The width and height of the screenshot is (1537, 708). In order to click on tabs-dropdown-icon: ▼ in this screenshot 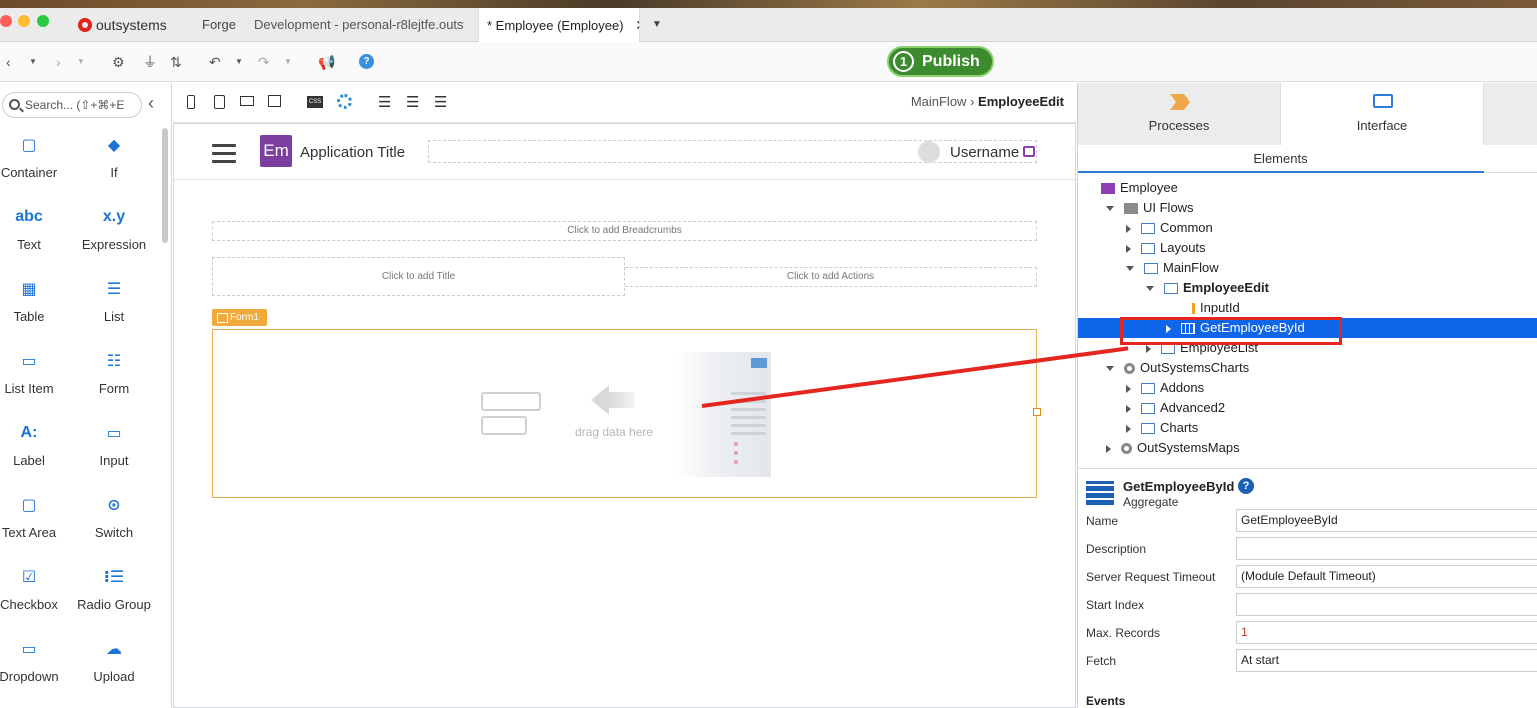, I will do `click(657, 25)`.